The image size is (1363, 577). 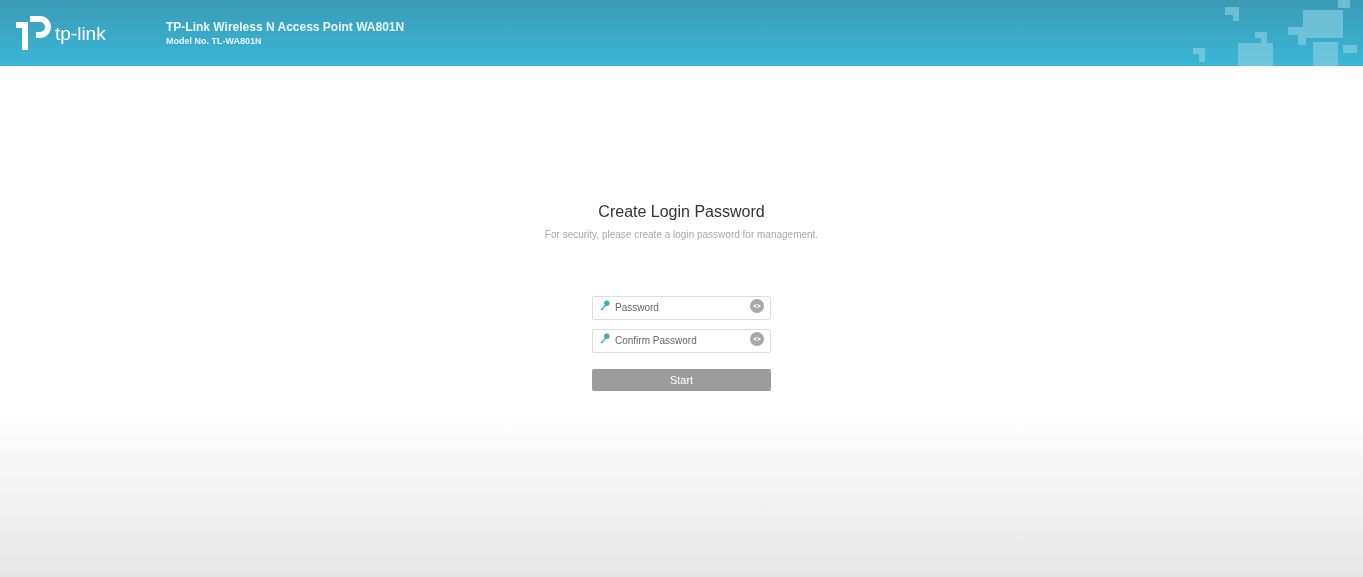 What do you see at coordinates (681, 235) in the screenshot?
I see `form-subtitle: For security, please create a login password for management.` at bounding box center [681, 235].